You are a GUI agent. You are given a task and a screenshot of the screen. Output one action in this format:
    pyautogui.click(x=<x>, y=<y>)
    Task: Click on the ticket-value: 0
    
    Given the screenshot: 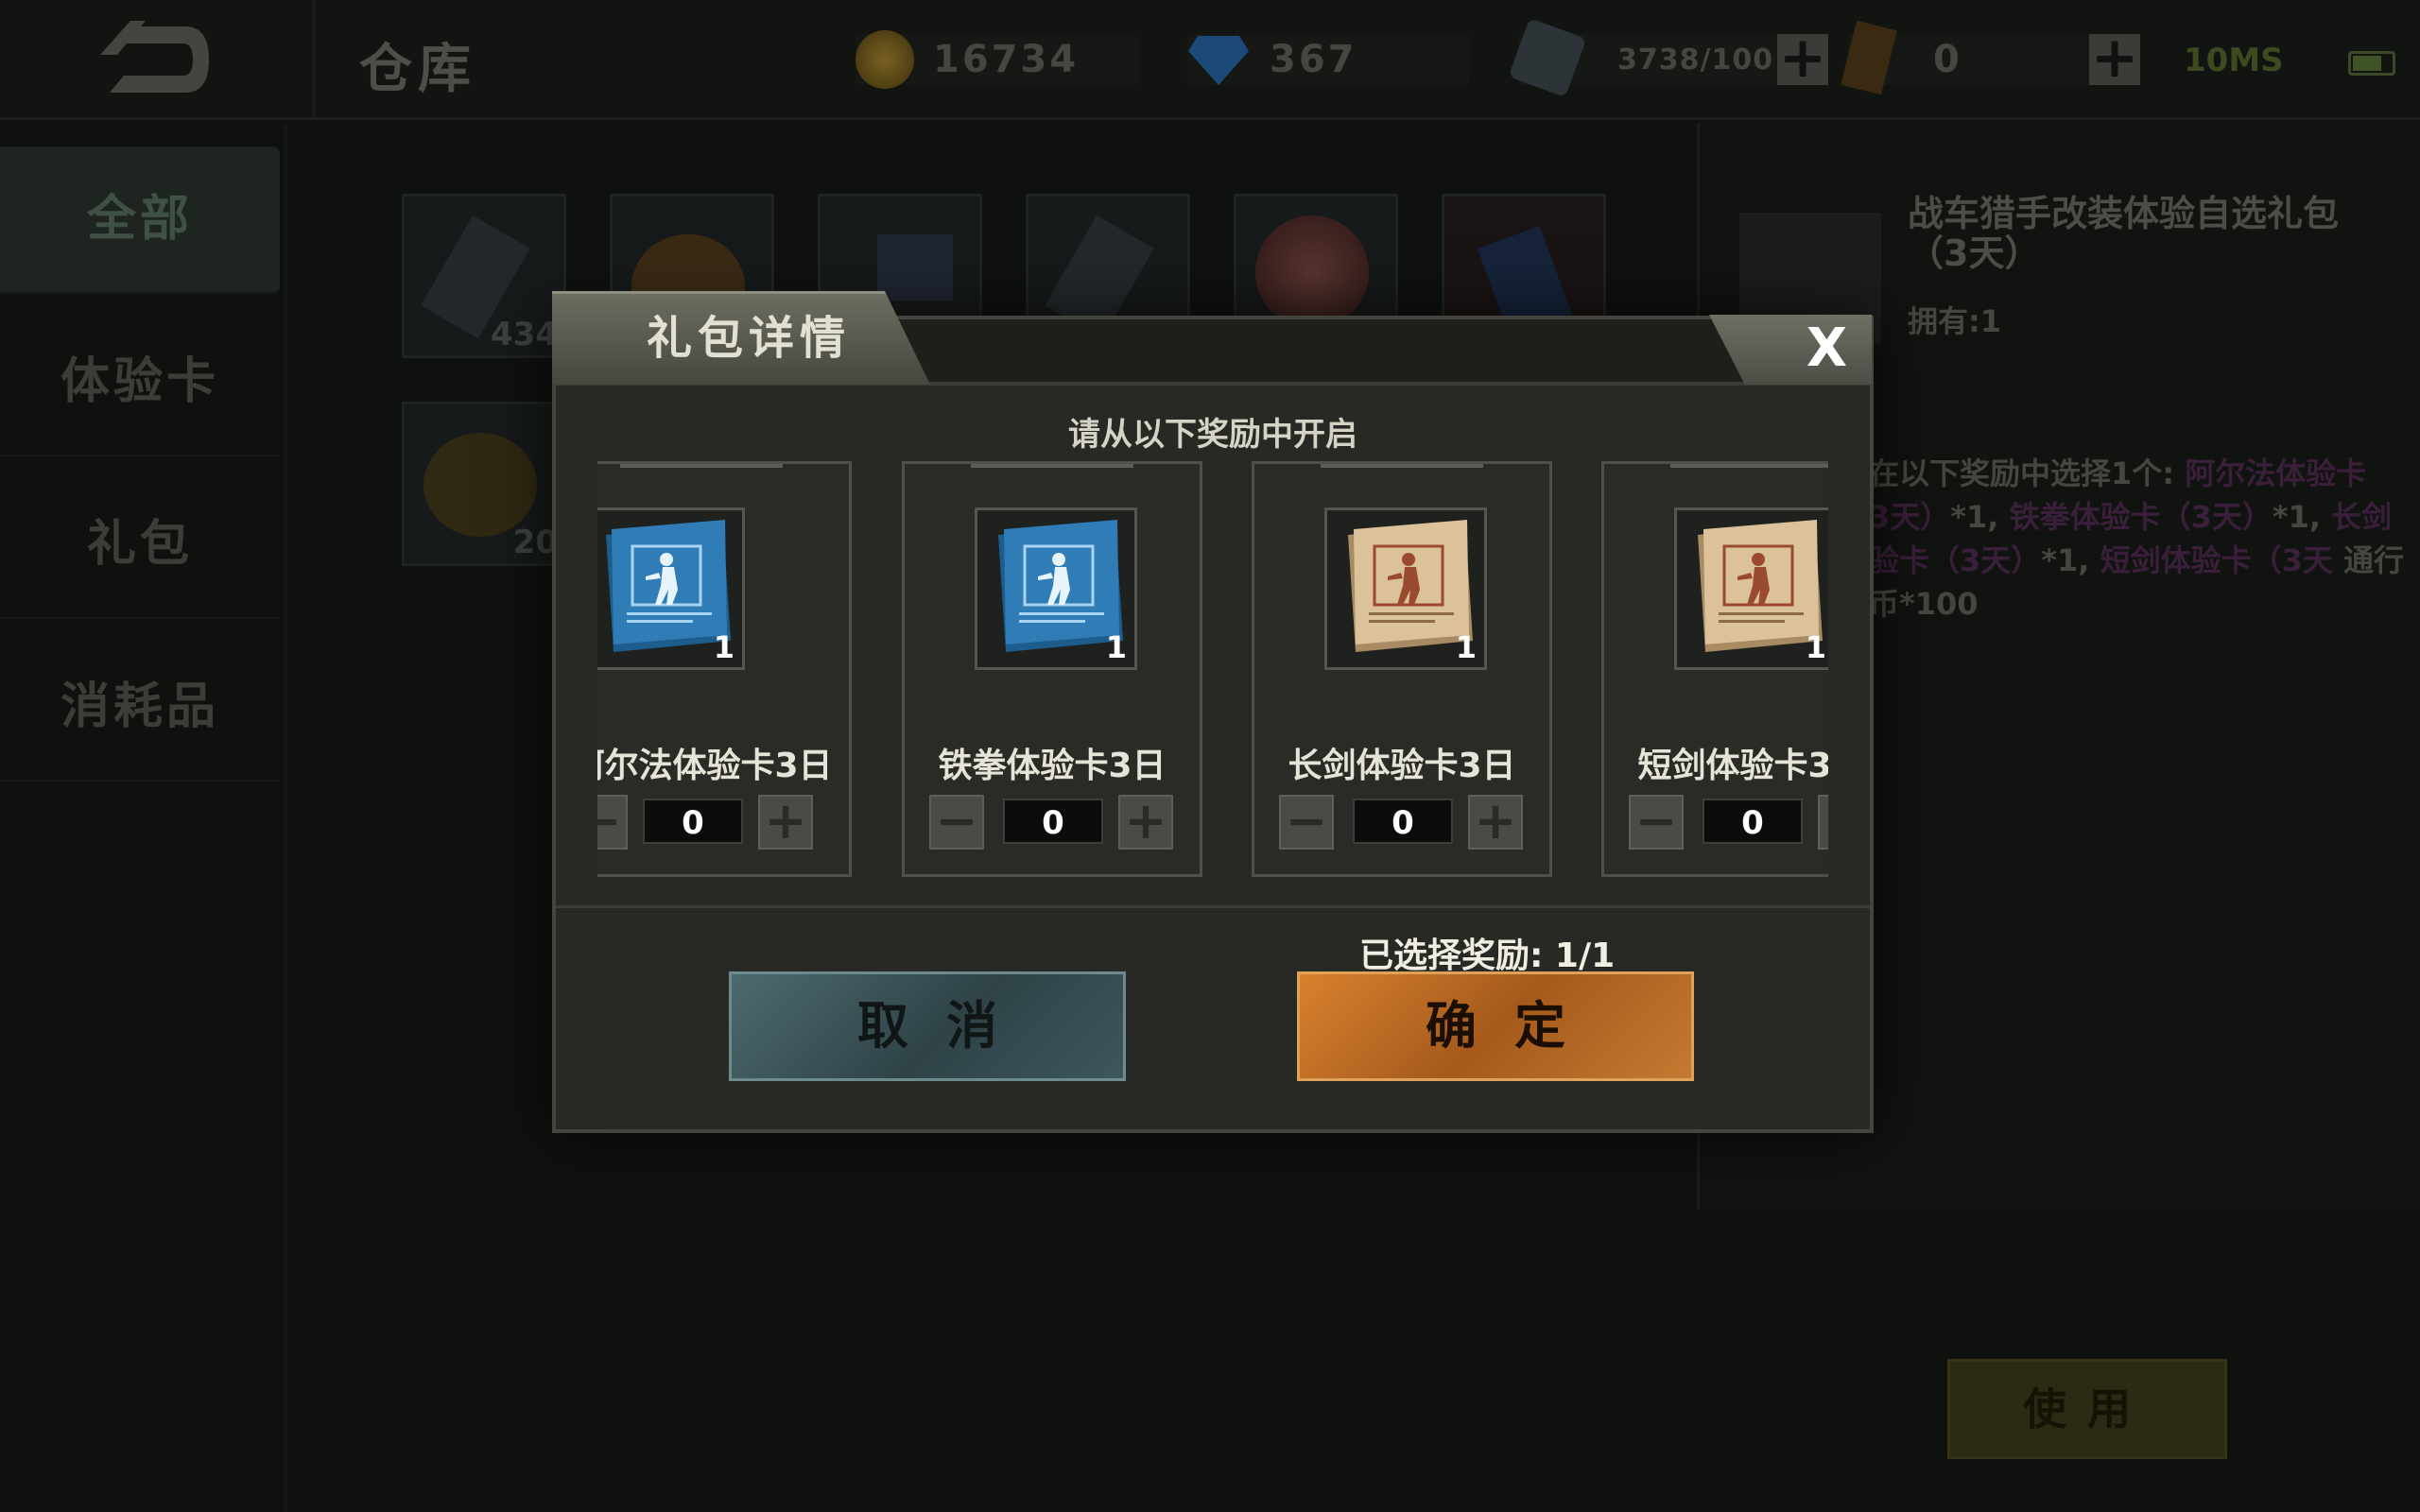 What is the action you would take?
    pyautogui.click(x=1947, y=59)
    